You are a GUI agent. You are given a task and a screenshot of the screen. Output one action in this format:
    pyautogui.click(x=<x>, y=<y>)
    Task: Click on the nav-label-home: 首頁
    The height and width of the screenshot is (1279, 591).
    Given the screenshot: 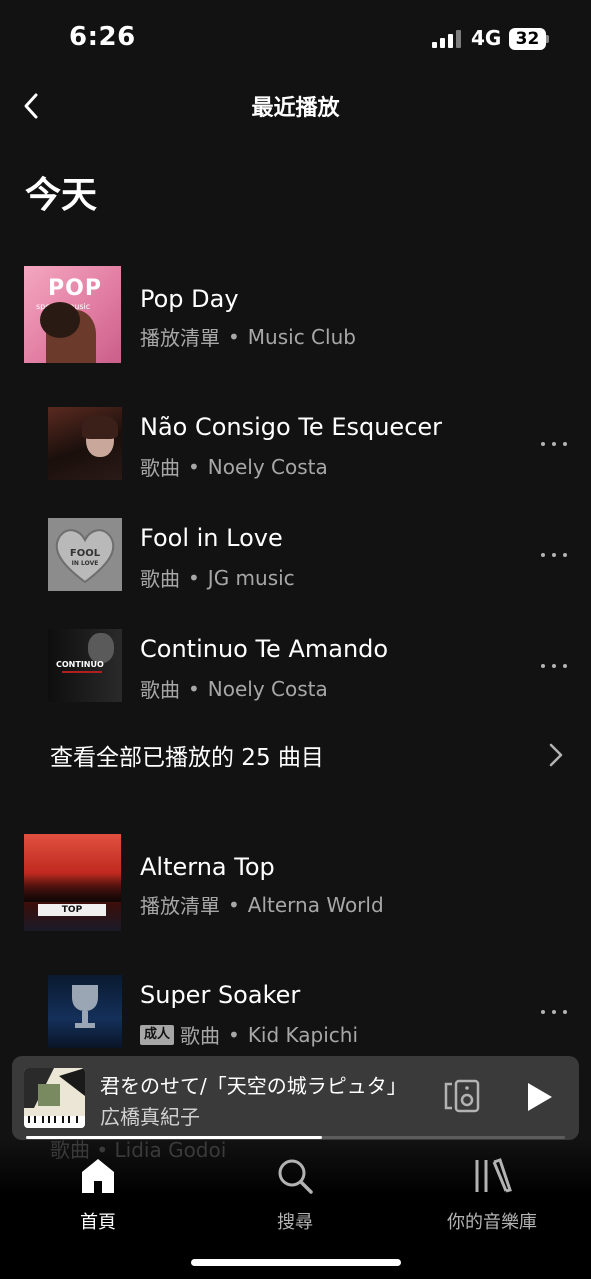 What is the action you would take?
    pyautogui.click(x=98, y=1222)
    